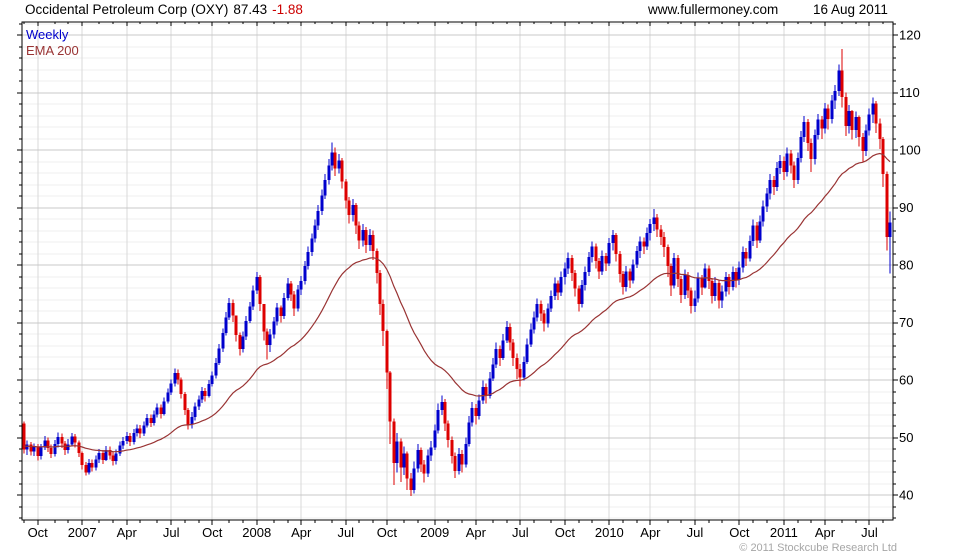  Describe the element at coordinates (82, 532) in the screenshot. I see `svg-text: 2007` at that location.